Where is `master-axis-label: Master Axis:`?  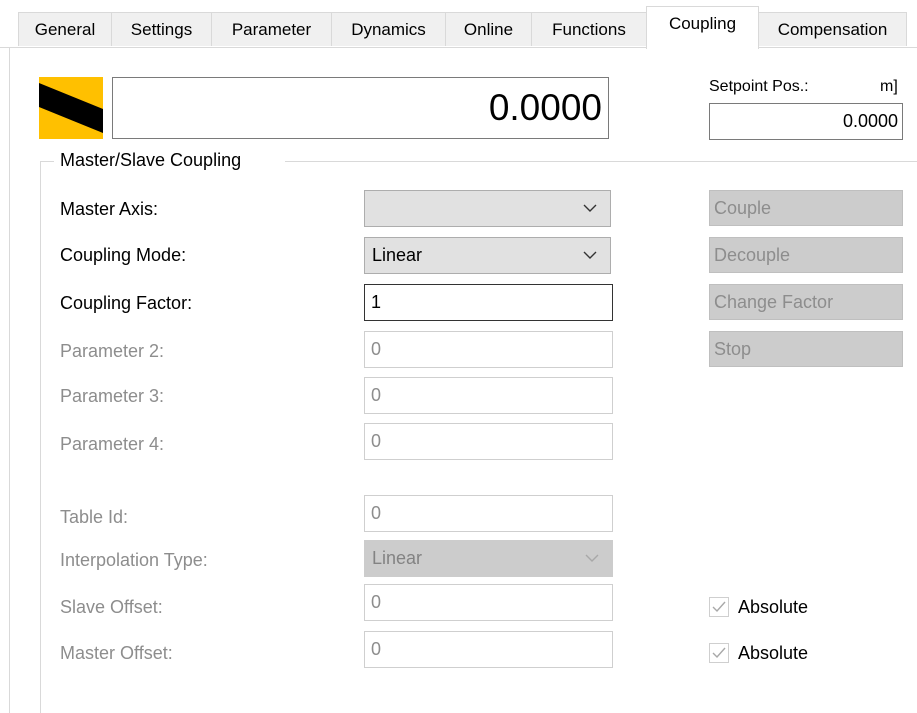 master-axis-label: Master Axis: is located at coordinates (109, 209).